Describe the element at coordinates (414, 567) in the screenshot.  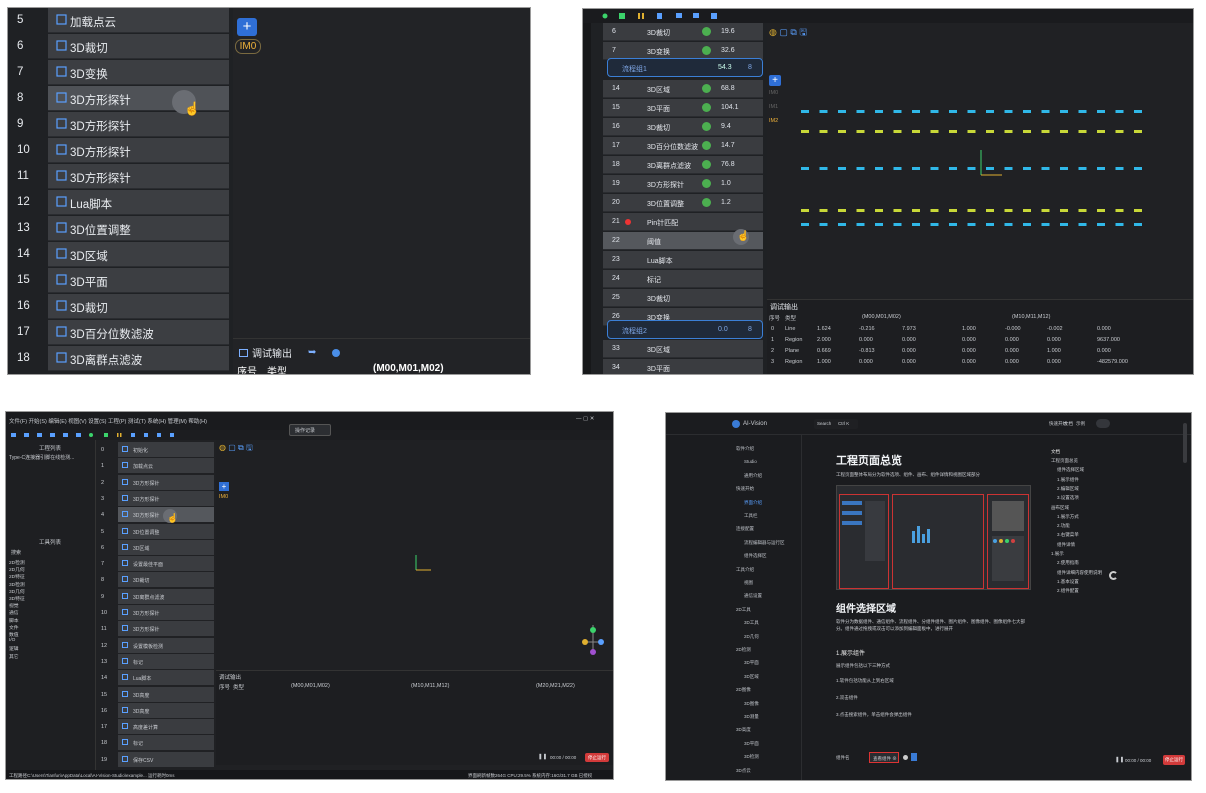
I see `viewport-3d: ◍ ▢ ⧉ 🖫 + IM0` at that location.